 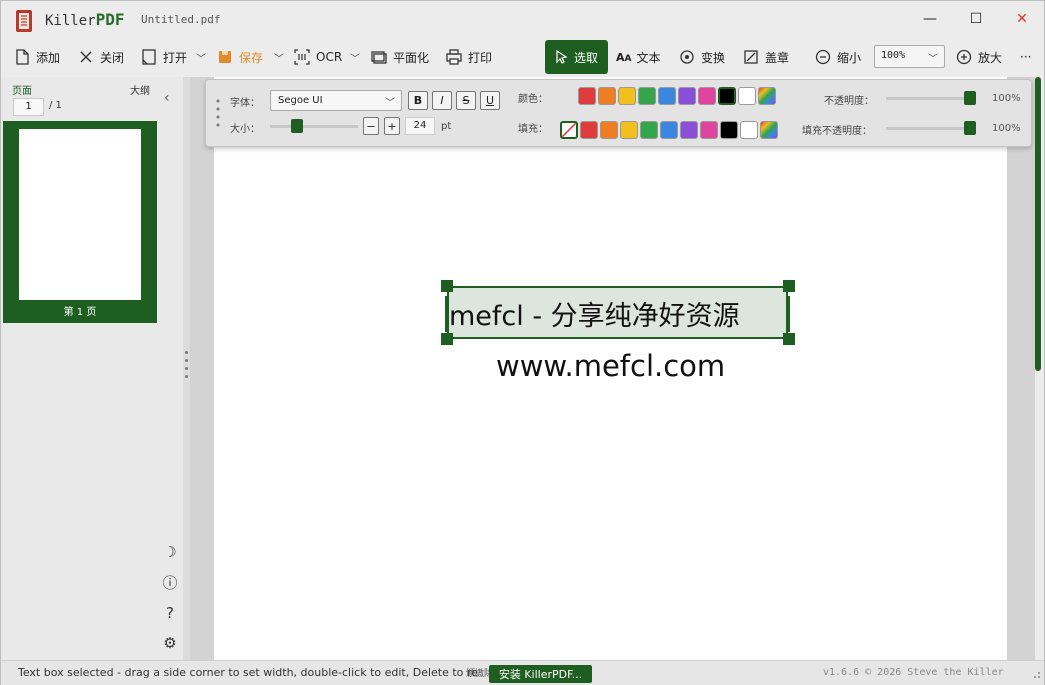 I want to click on size-decrease-button: −, so click(x=371, y=126).